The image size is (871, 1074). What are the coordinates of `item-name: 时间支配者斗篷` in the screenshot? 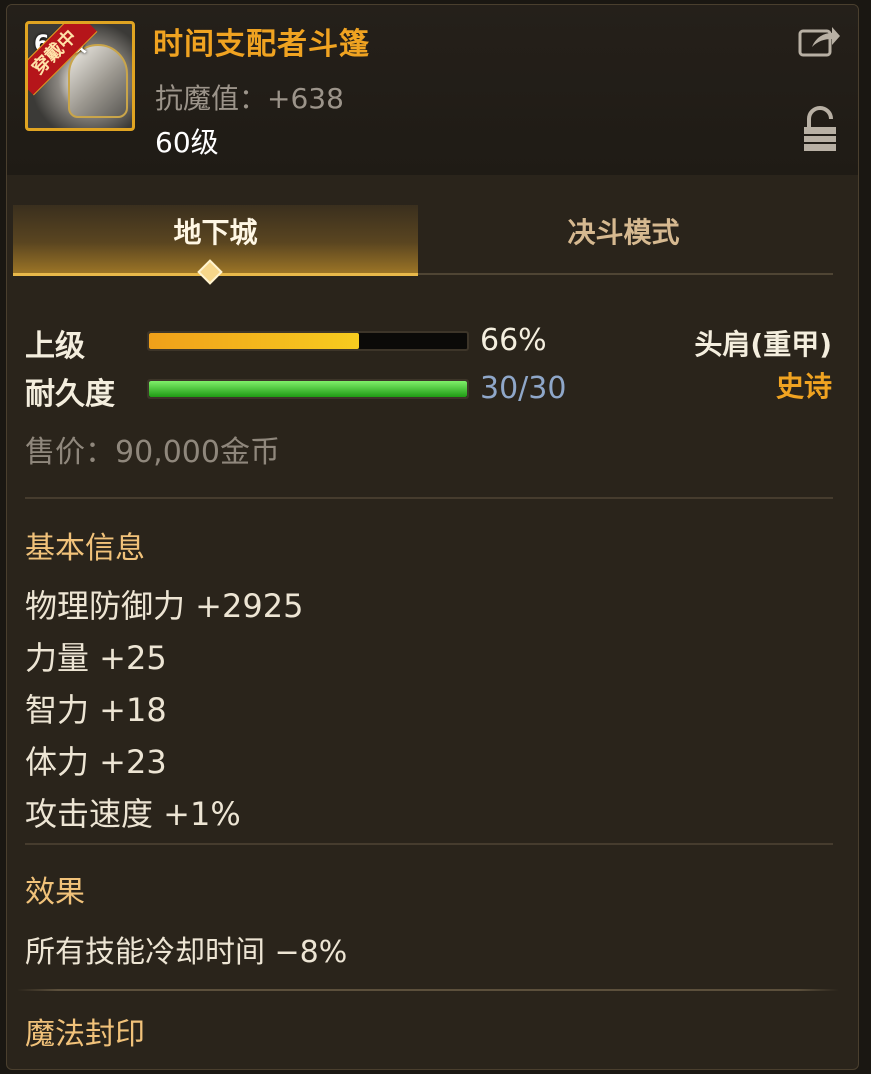 It's located at (261, 44).